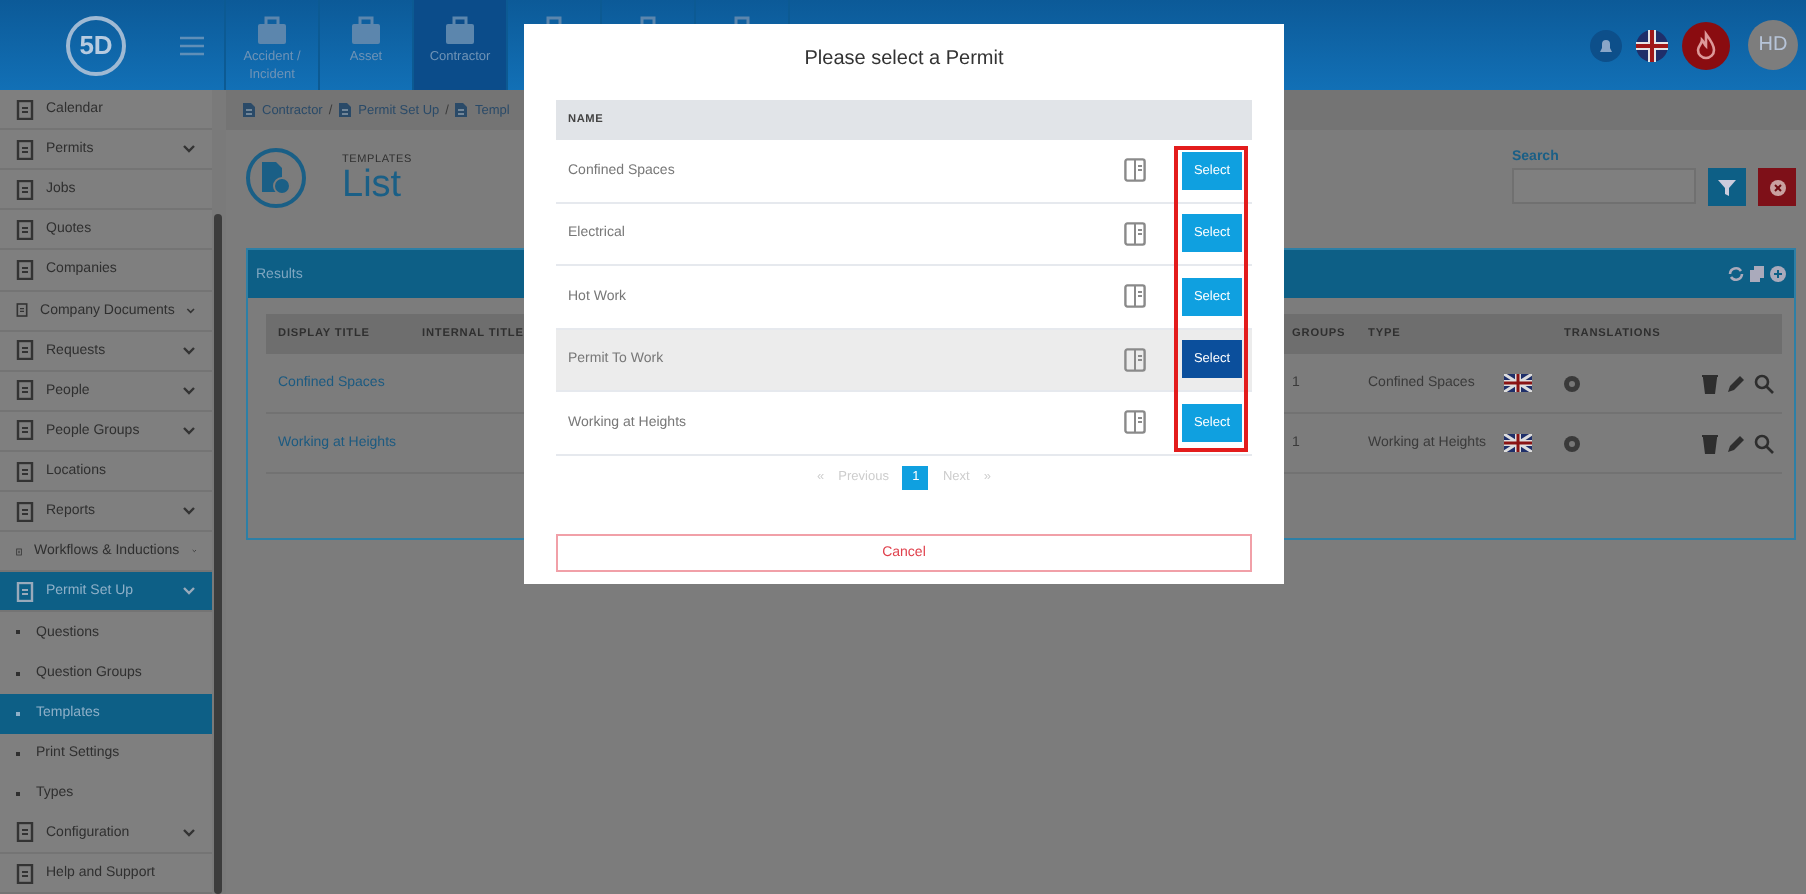 The image size is (1806, 894). What do you see at coordinates (1773, 45) in the screenshot?
I see `user-avatar: HD` at bounding box center [1773, 45].